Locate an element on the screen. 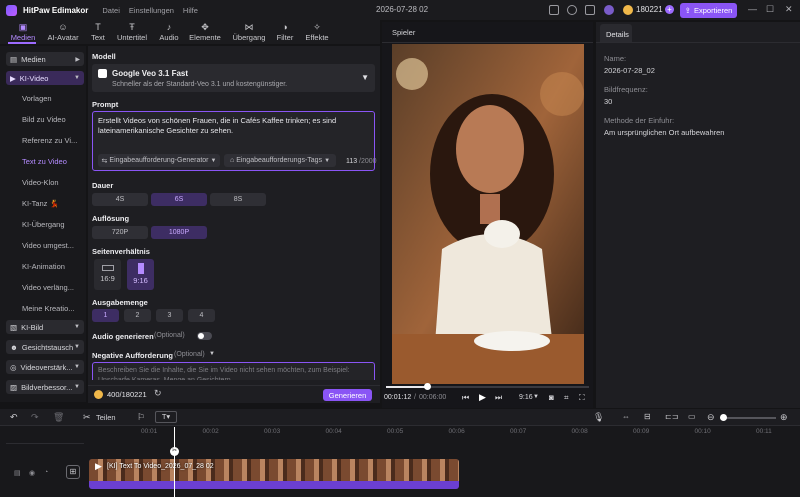  split-icon: ✂ is located at coordinates (87, 417).